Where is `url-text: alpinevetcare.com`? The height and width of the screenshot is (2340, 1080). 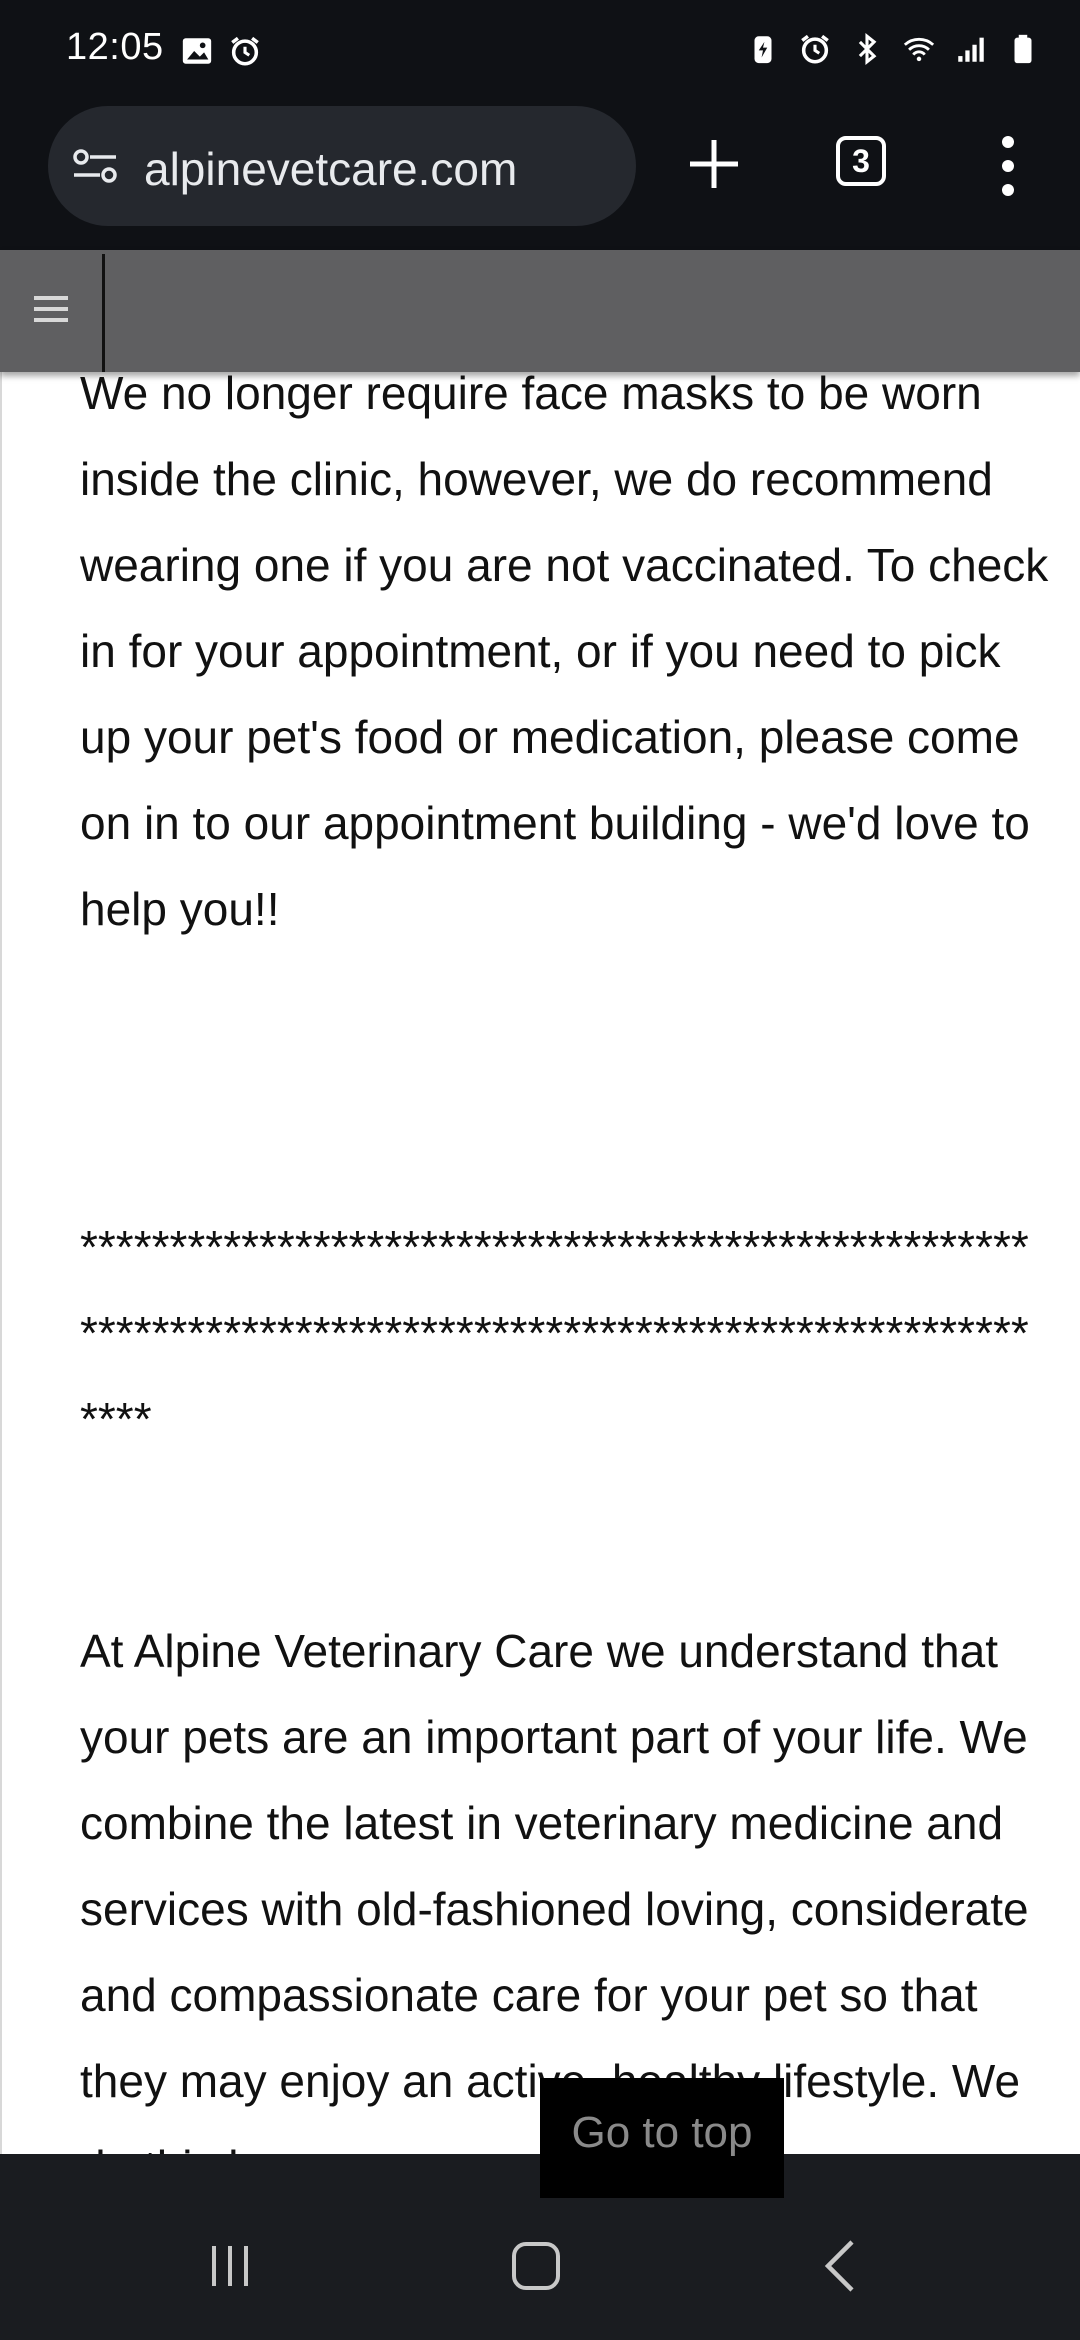 url-text: alpinevetcare.com is located at coordinates (330, 169).